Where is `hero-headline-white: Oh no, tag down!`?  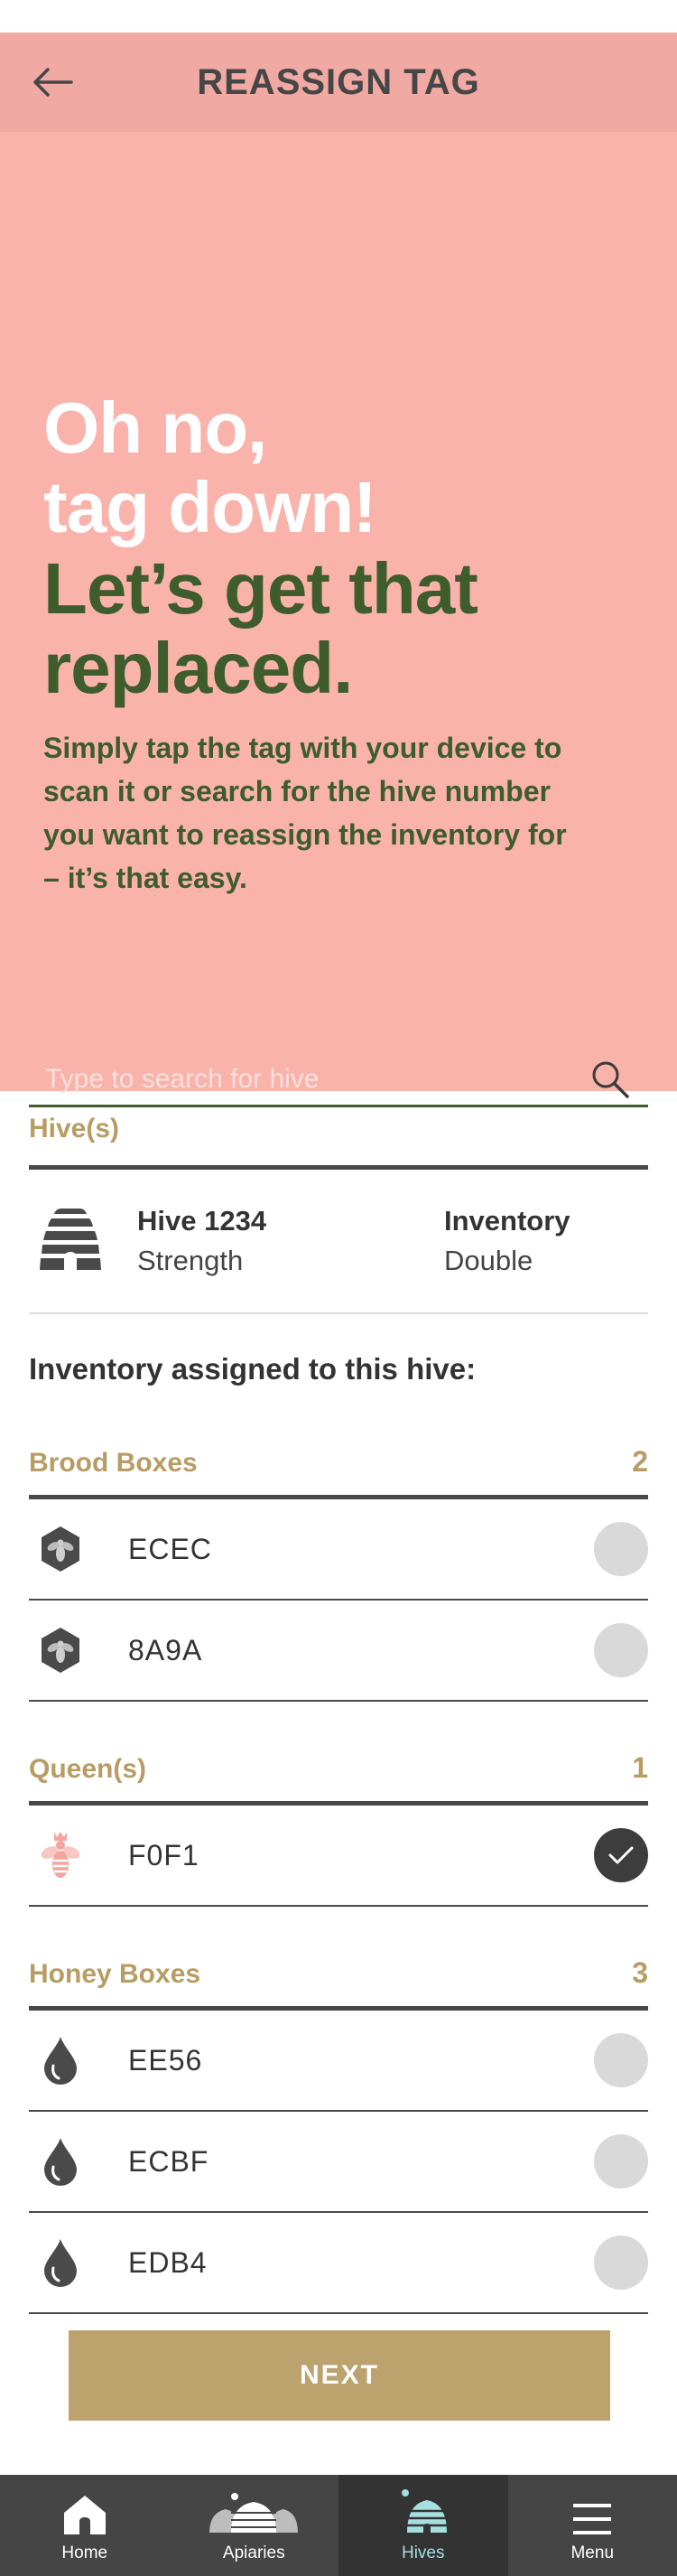
hero-headline-white: Oh no, tag down! is located at coordinates (210, 467).